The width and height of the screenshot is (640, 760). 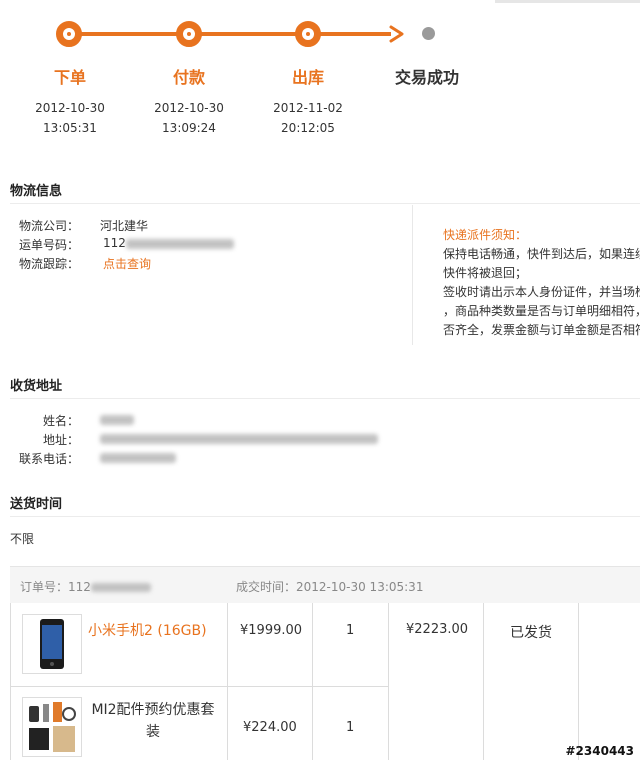 What do you see at coordinates (230, 34) in the screenshot?
I see `progress-track` at bounding box center [230, 34].